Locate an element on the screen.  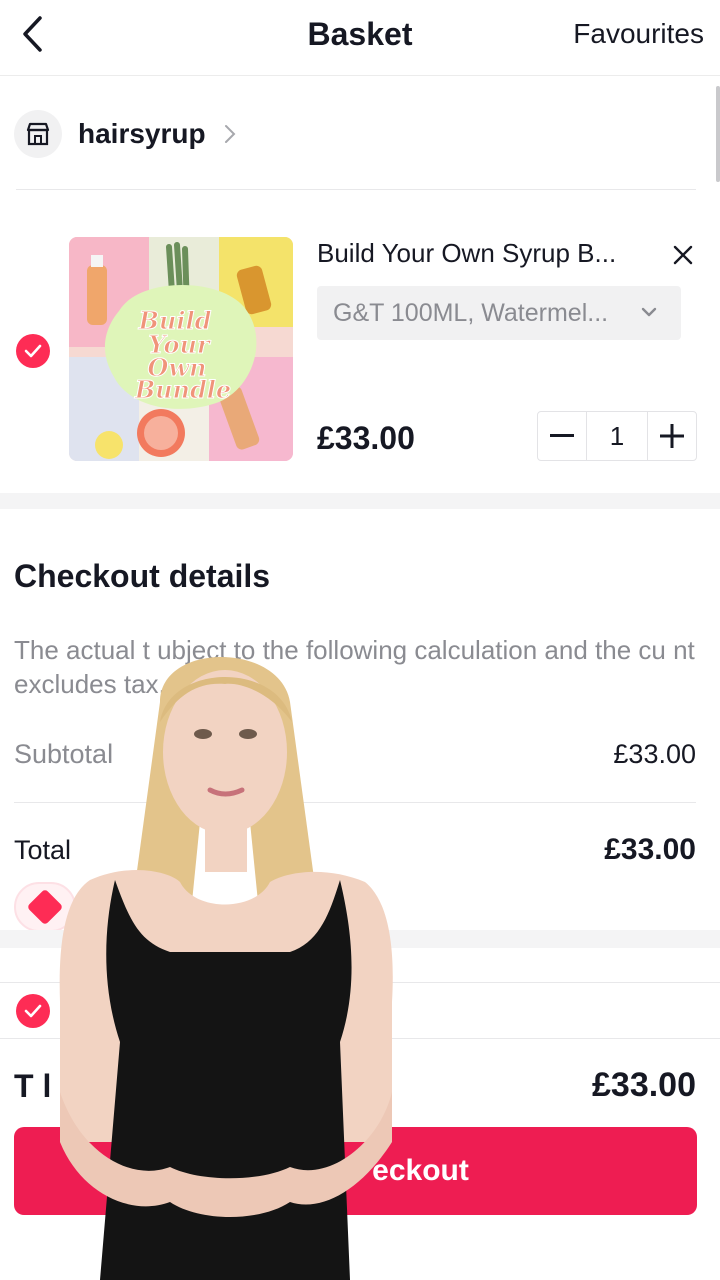
checkout-details-title: Checkout details is located at coordinates (142, 576).